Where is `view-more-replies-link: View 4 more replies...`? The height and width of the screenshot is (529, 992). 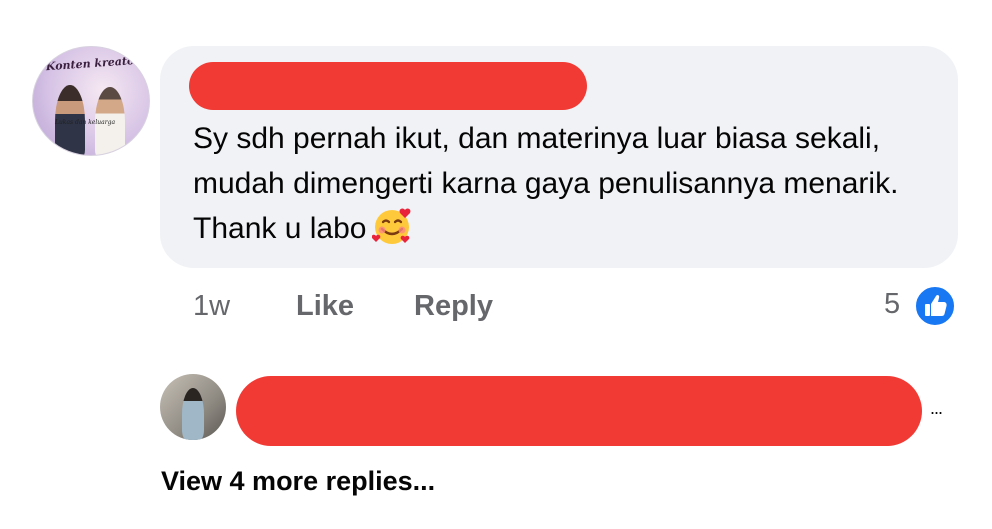 view-more-replies-link: View 4 more replies... is located at coordinates (298, 481).